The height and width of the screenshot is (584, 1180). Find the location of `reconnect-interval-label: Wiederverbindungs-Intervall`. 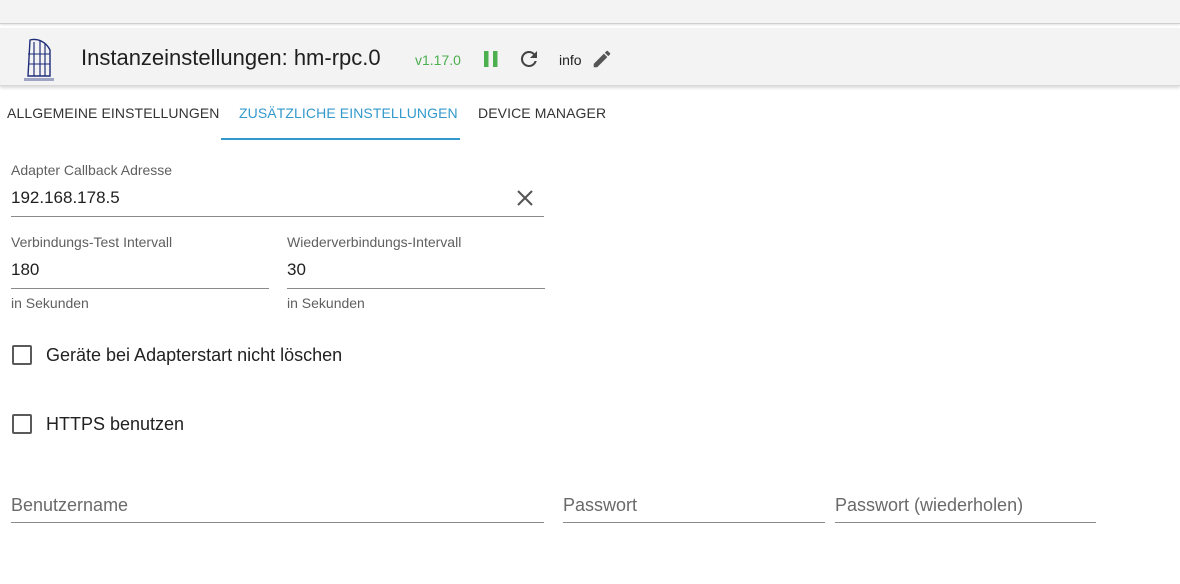

reconnect-interval-label: Wiederverbindungs-Intervall is located at coordinates (374, 242).